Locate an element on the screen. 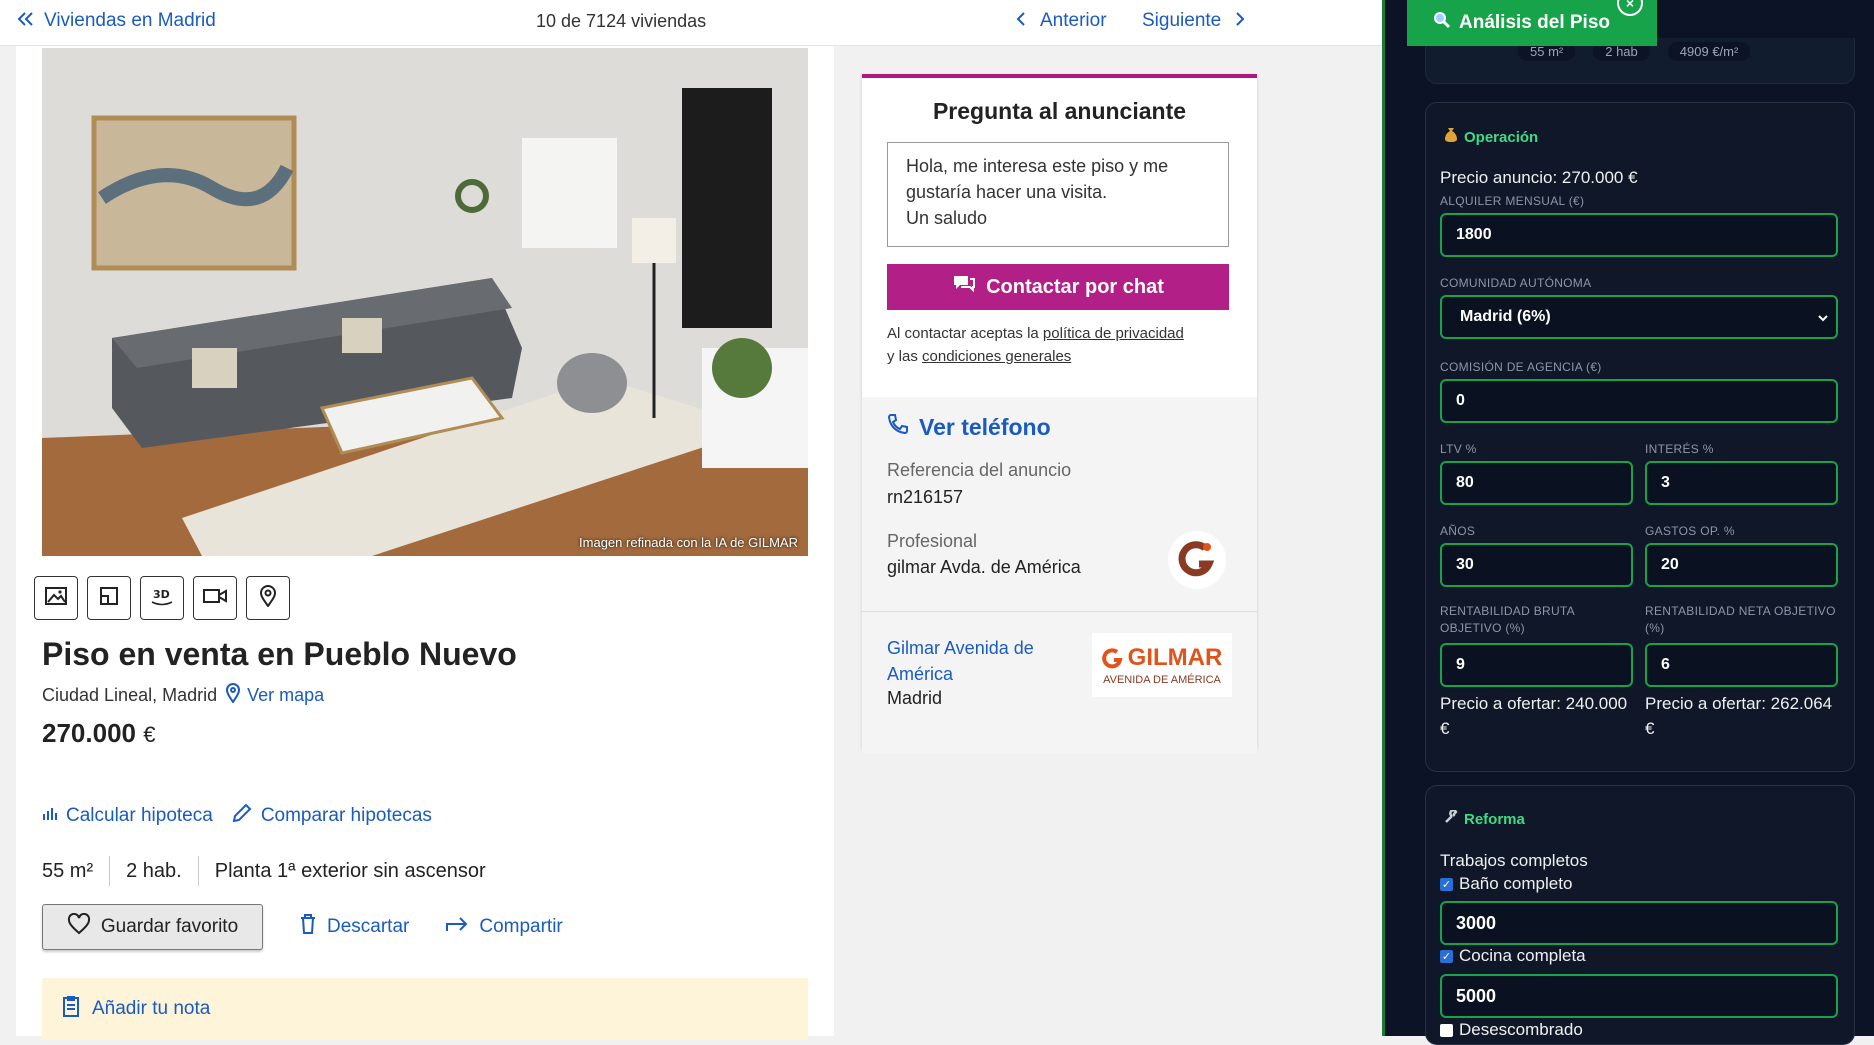 Image resolution: width=1874 pixels, height=1045 pixels. discard-button: Descartar is located at coordinates (354, 927).